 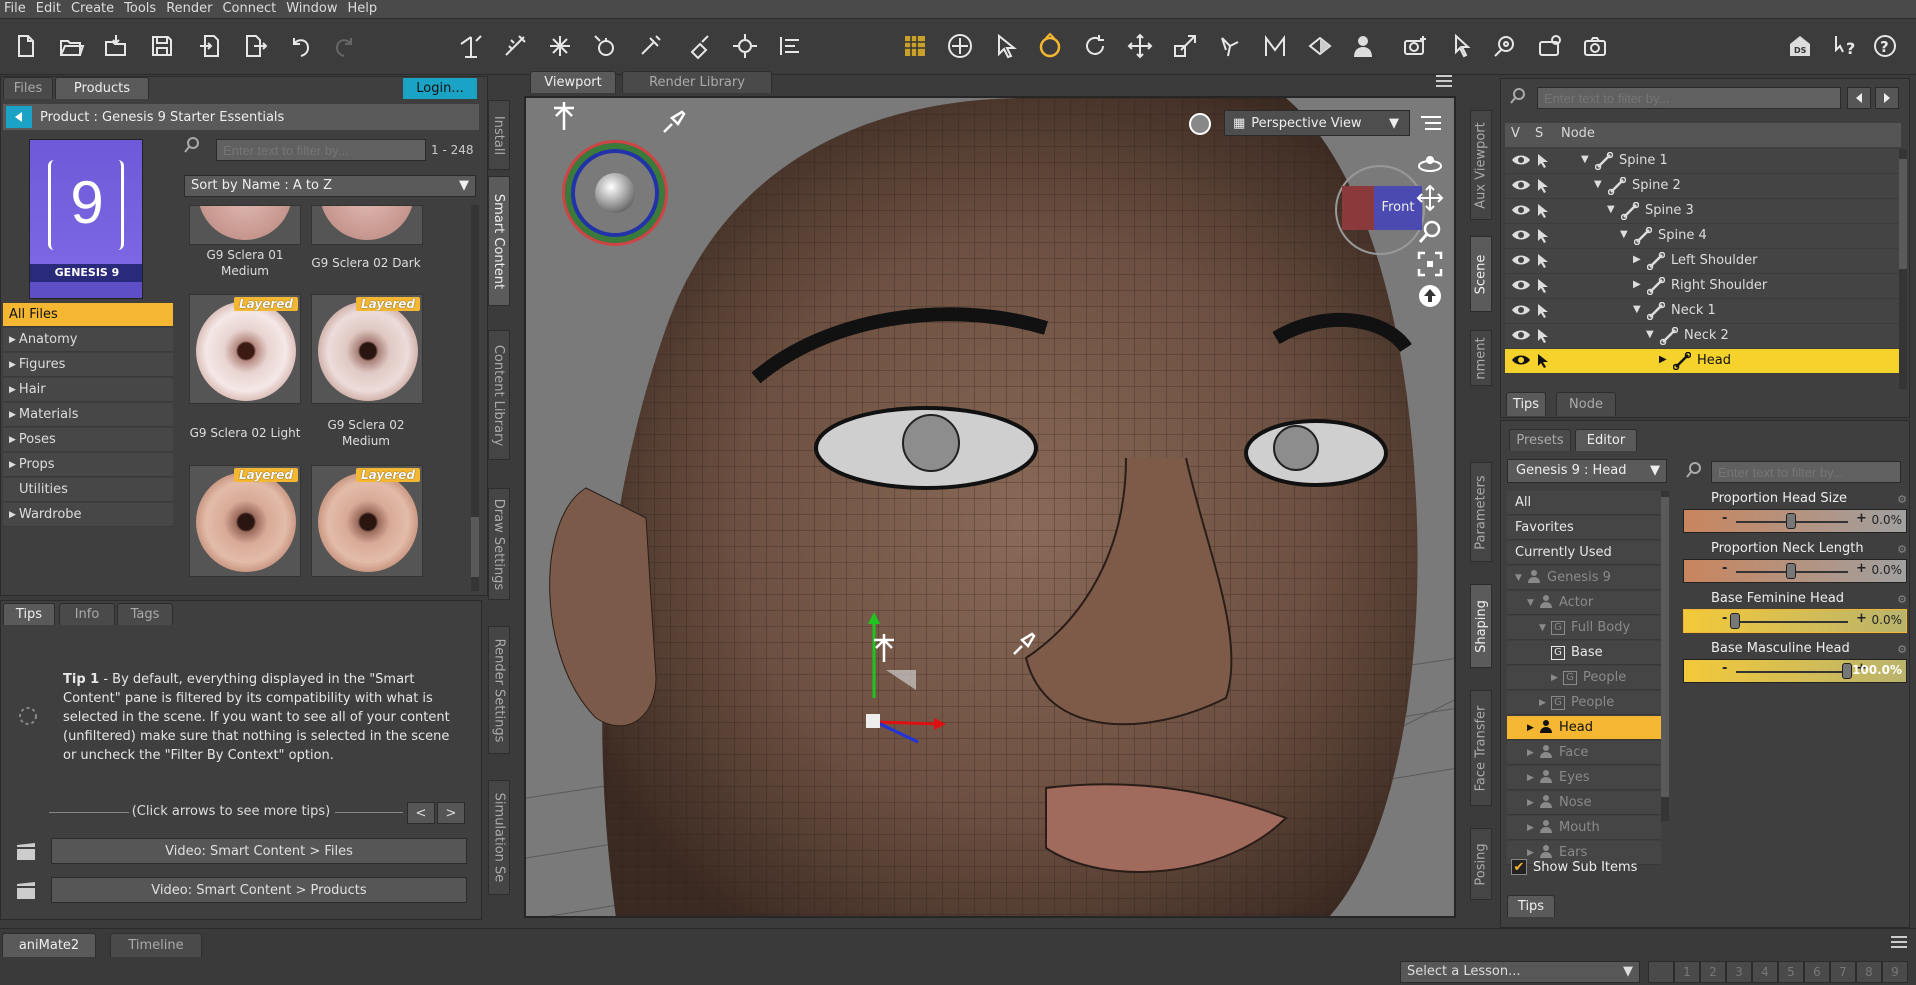 What do you see at coordinates (1201, 125) in the screenshot?
I see `drawstyle-icon` at bounding box center [1201, 125].